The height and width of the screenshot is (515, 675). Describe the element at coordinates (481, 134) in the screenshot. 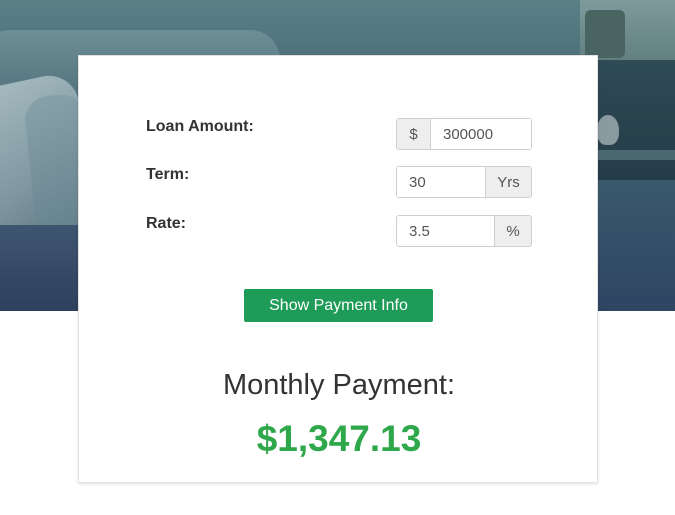

I see `loan-amount-input` at that location.